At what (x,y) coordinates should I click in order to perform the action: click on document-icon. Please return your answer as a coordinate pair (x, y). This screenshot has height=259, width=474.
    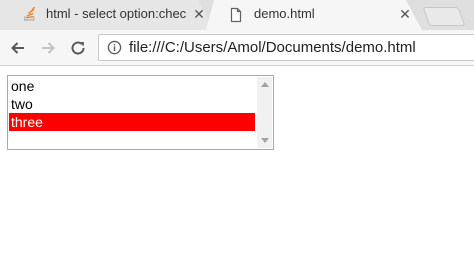
    Looking at the image, I should click on (236, 15).